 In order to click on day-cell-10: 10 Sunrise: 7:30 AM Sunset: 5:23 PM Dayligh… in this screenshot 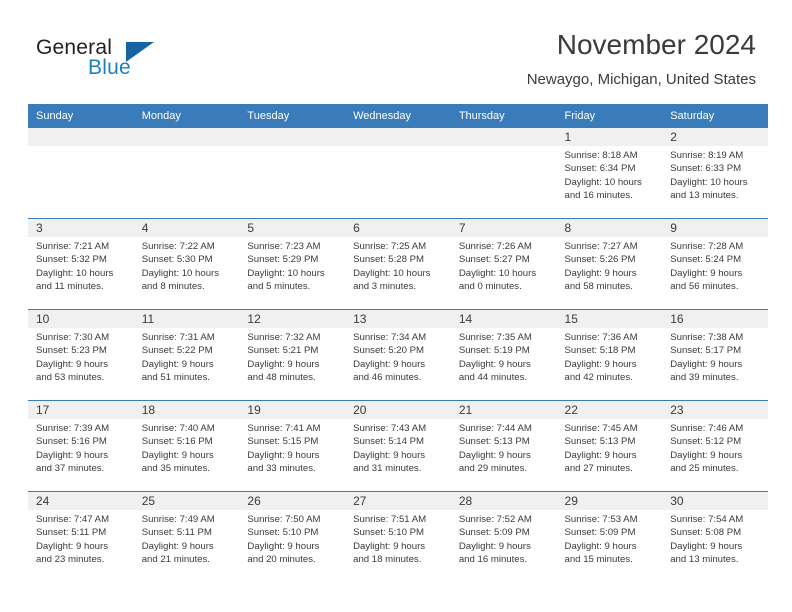, I will do `click(81, 355)`.